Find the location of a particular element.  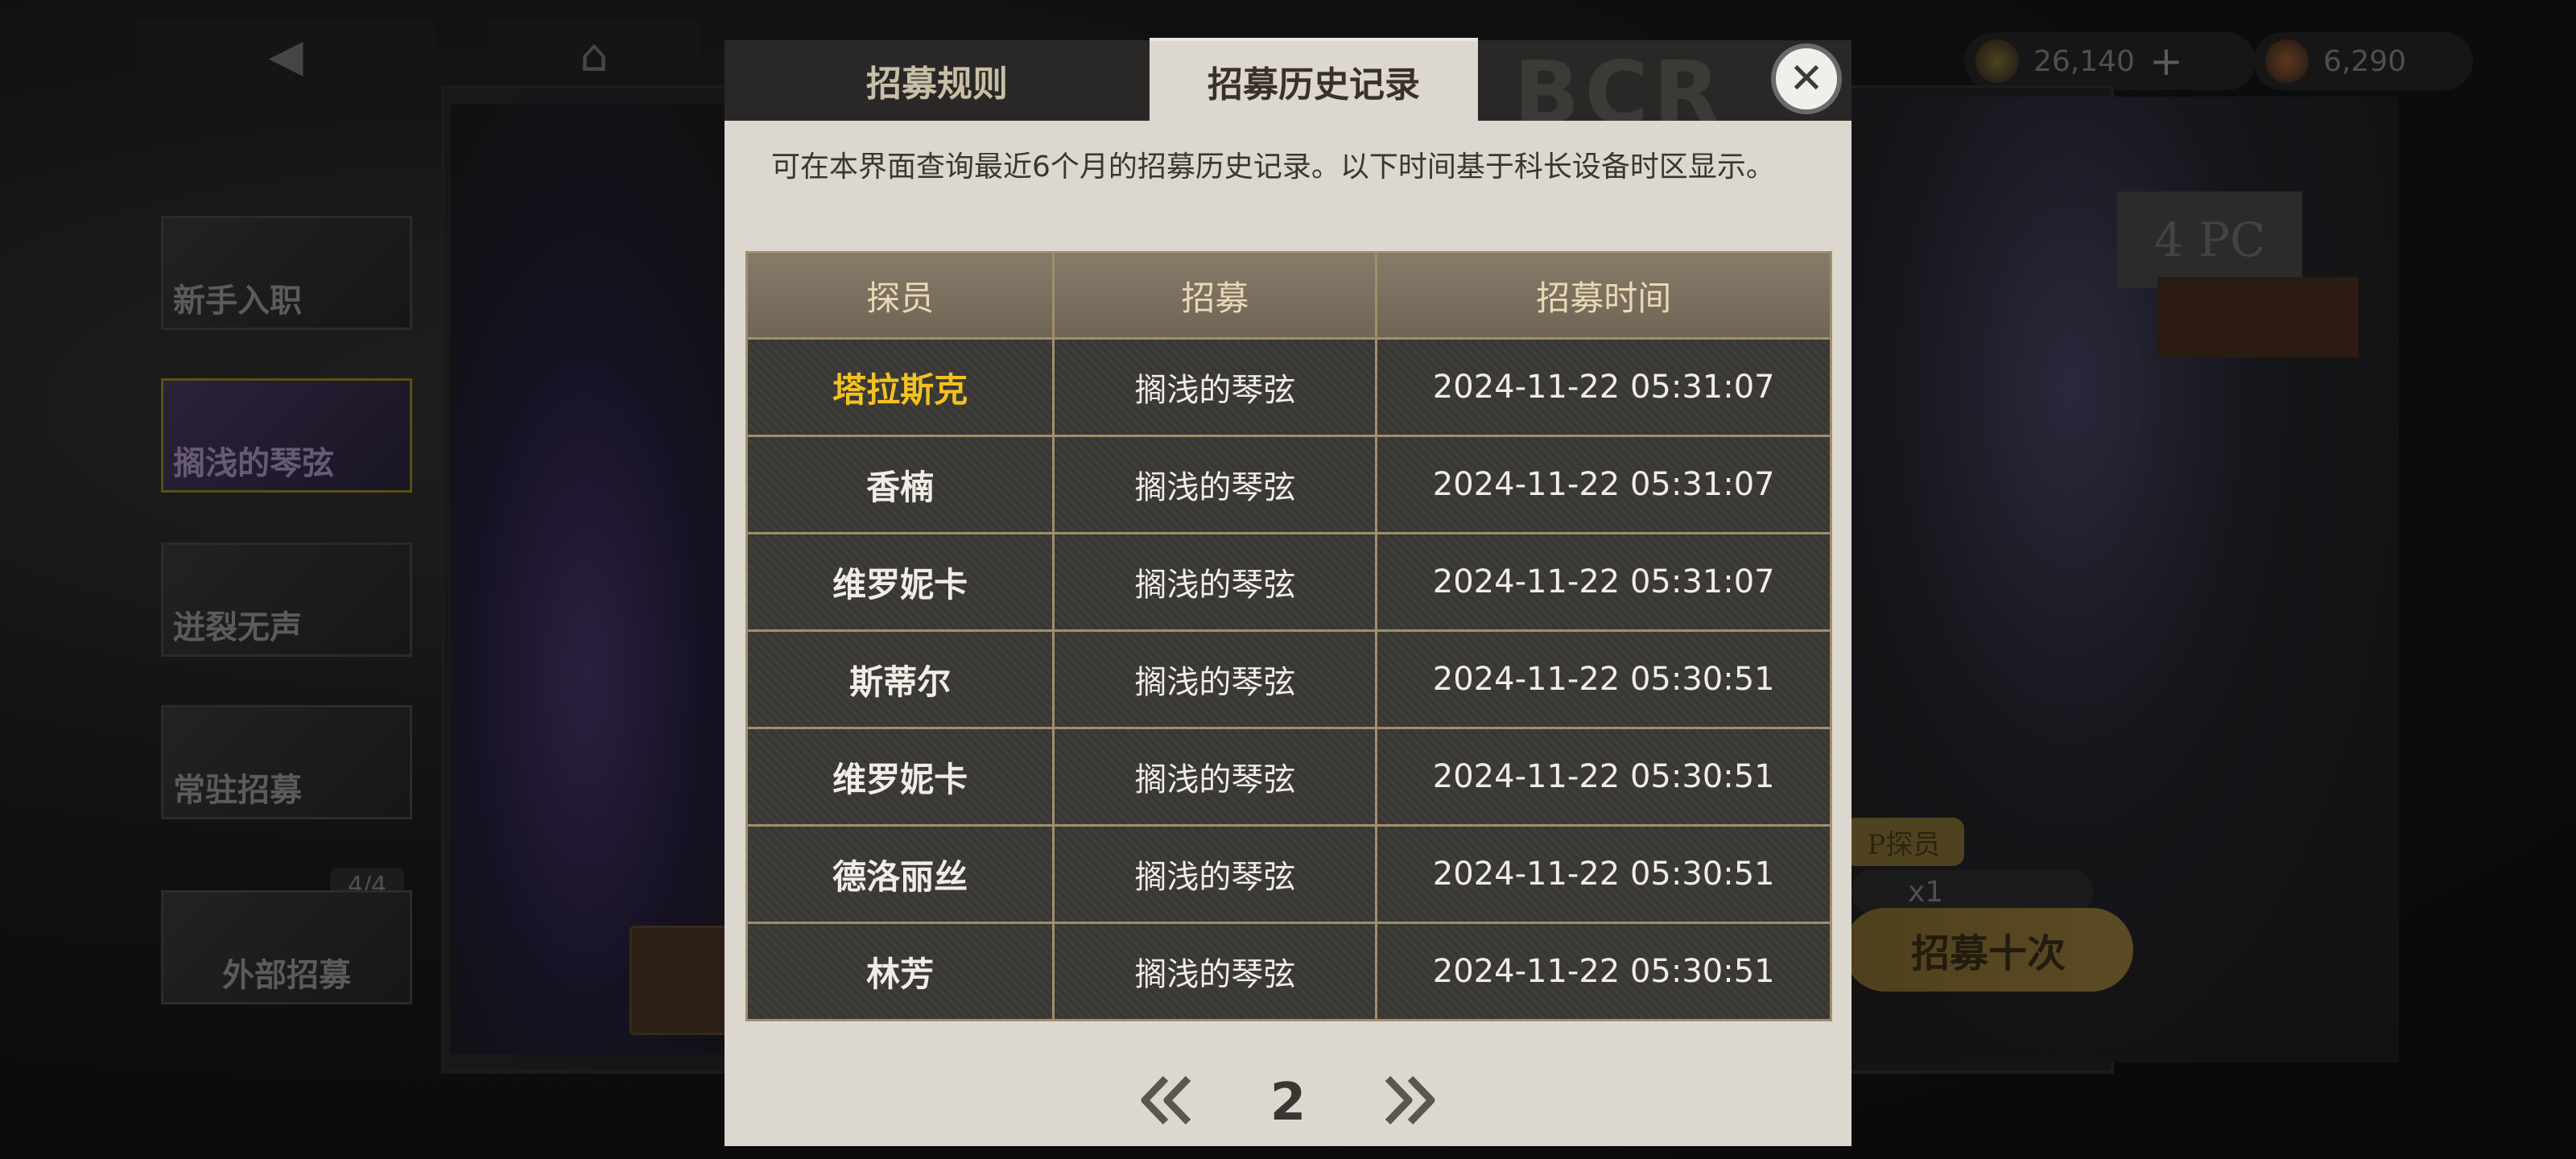

table-row: 林芳 搁浅的琴弦 2024-11-22 05:30:51 is located at coordinates (1288, 971).